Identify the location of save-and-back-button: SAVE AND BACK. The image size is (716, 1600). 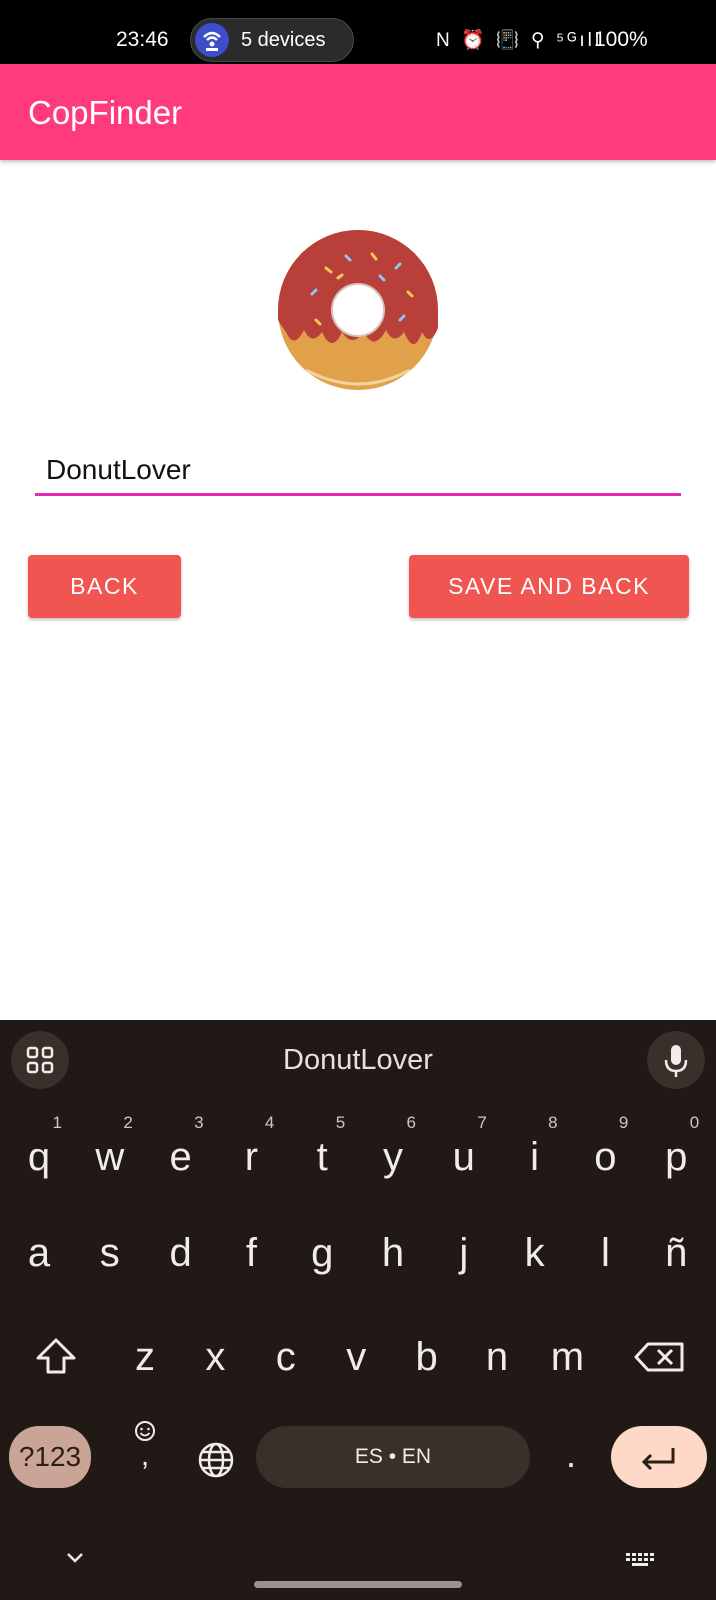
(549, 586).